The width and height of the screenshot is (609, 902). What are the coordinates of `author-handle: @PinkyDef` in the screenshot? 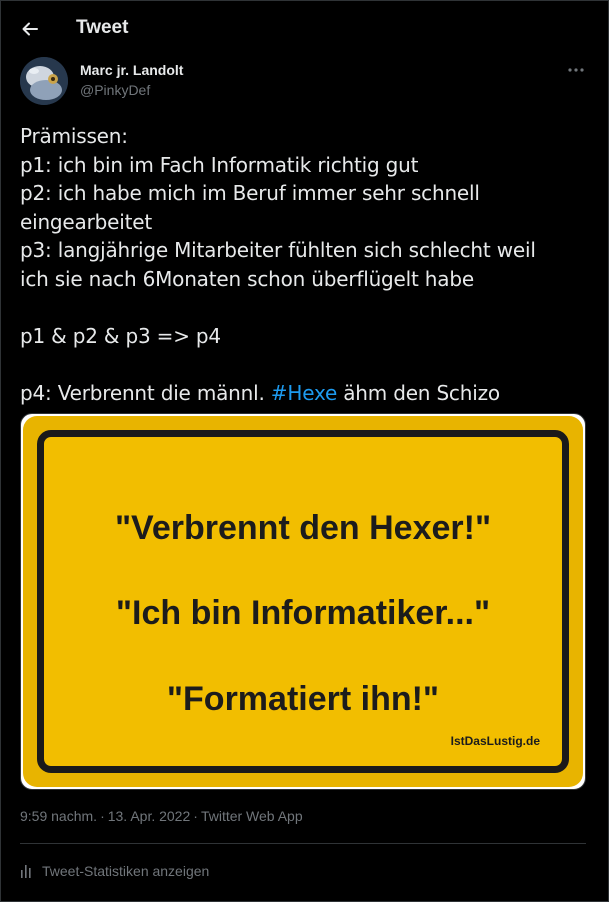 It's located at (115, 90).